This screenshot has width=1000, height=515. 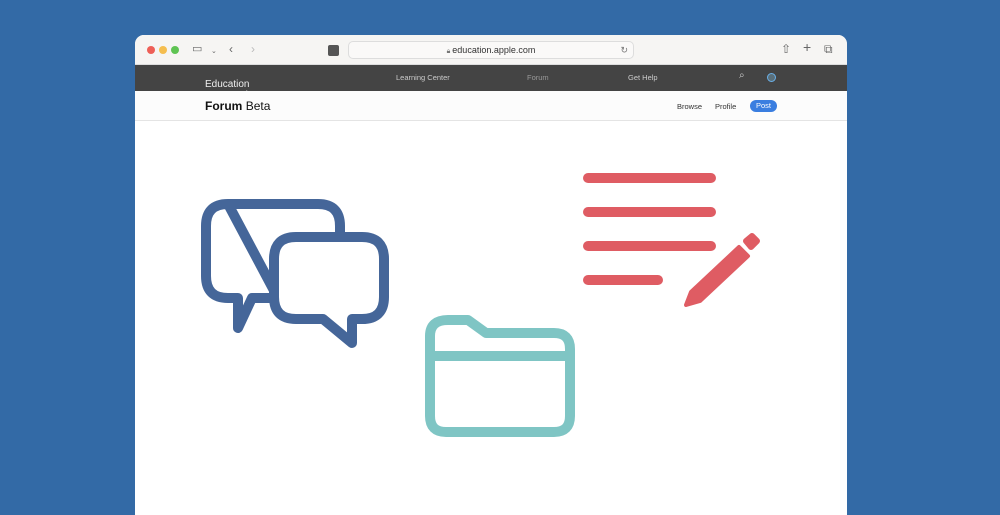 What do you see at coordinates (671, 240) in the screenshot?
I see `compose-note-icon` at bounding box center [671, 240].